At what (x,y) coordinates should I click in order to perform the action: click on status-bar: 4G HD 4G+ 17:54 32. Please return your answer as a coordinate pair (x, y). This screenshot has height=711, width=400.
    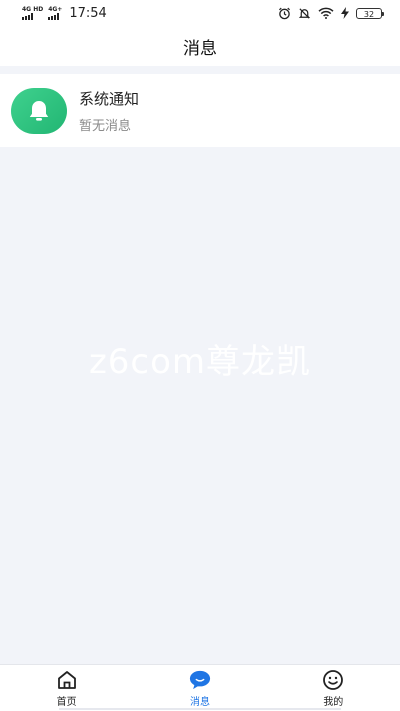
    Looking at the image, I should click on (200, 13).